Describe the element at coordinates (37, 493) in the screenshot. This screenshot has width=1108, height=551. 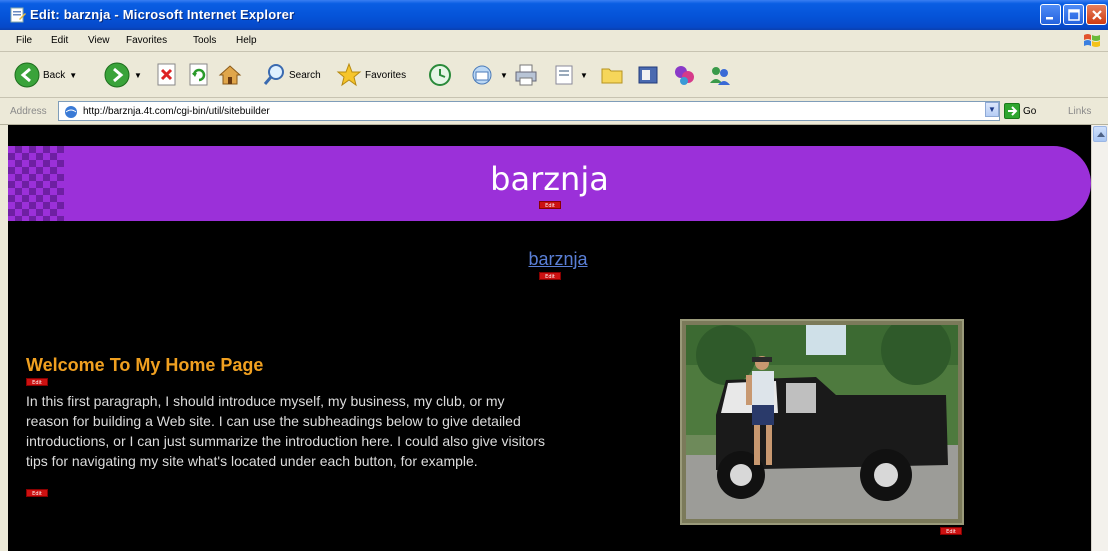
I see `edit-paragraph-button: Edit` at that location.